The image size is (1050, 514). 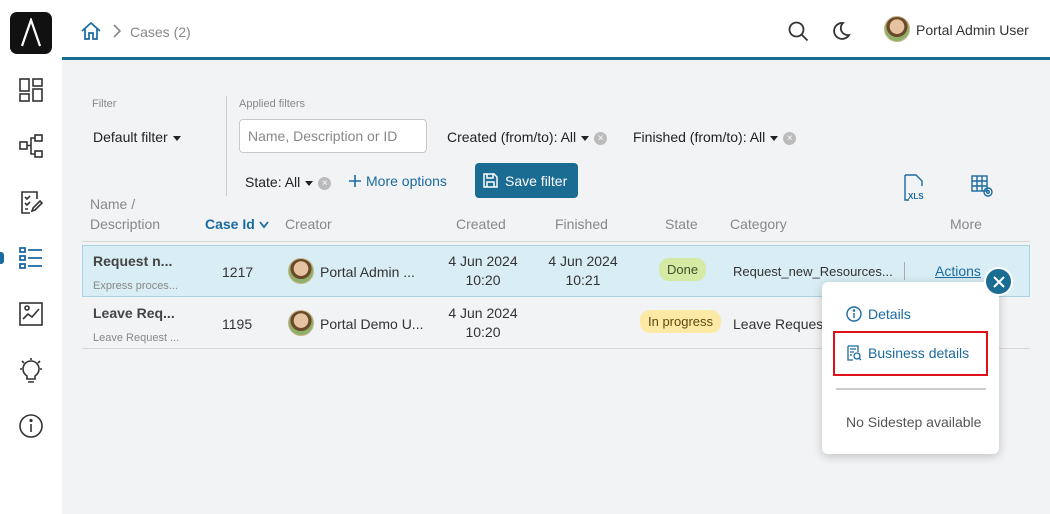 I want to click on svg-text: XLS, so click(x=916, y=196).